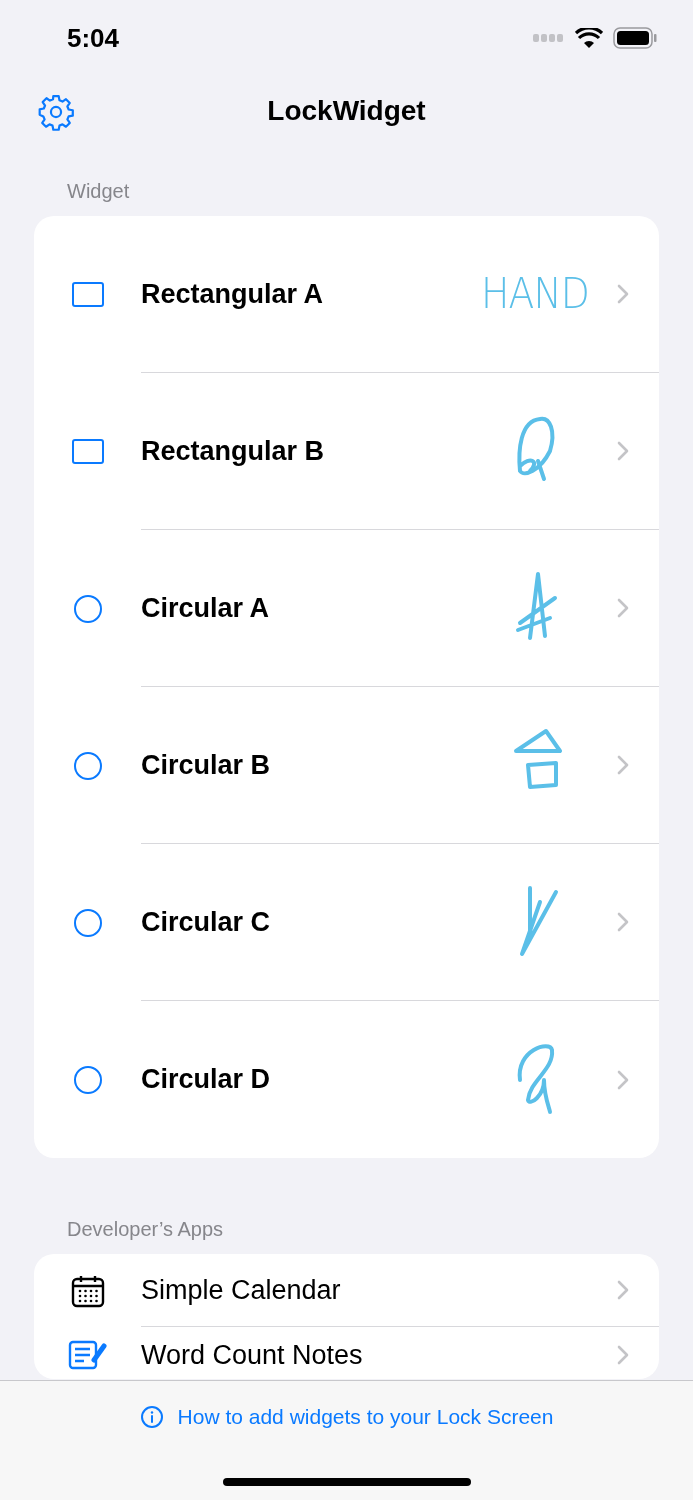 Image resolution: width=693 pixels, height=1500 pixels. What do you see at coordinates (87, 1355) in the screenshot?
I see `notes-icon` at bounding box center [87, 1355].